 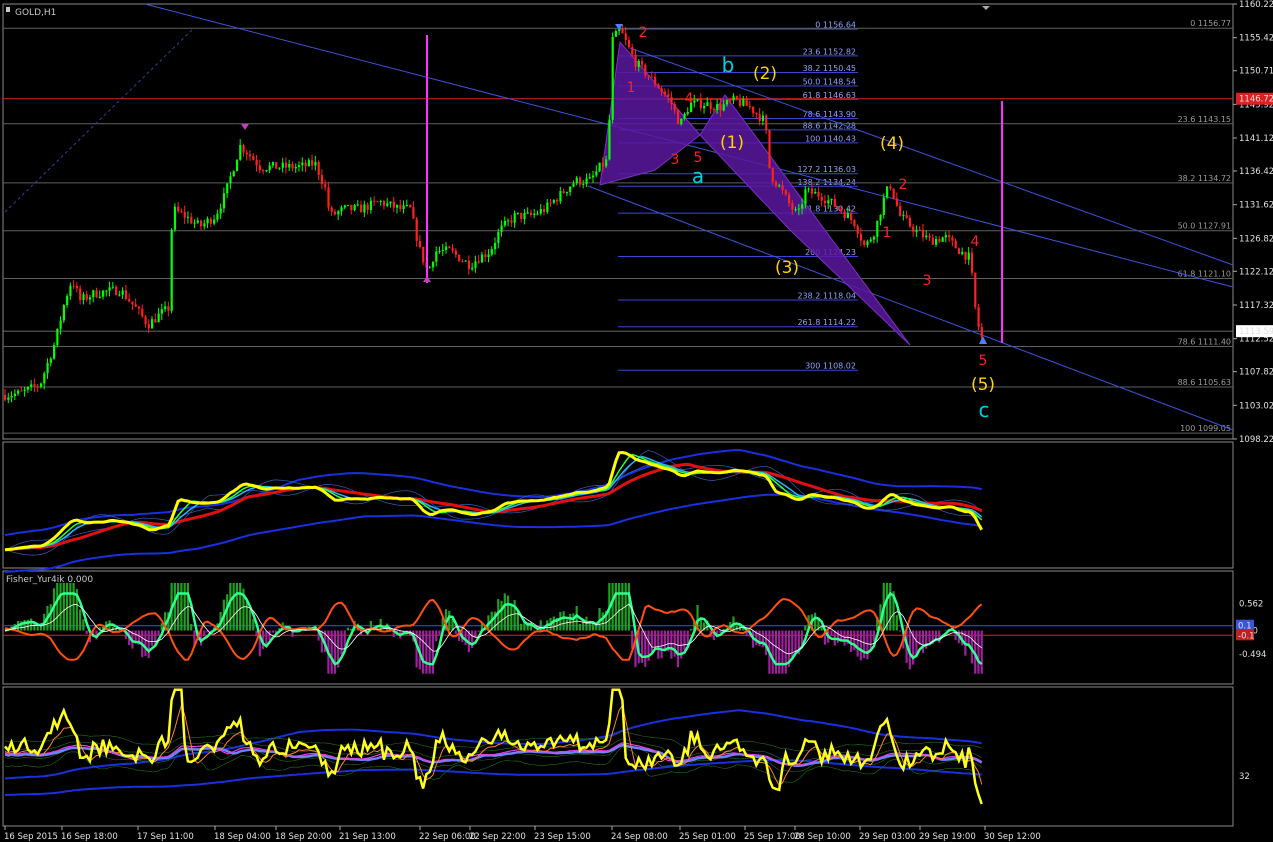 I want to click on fib-level-label: 238.2 1118.04, so click(x=826, y=295).